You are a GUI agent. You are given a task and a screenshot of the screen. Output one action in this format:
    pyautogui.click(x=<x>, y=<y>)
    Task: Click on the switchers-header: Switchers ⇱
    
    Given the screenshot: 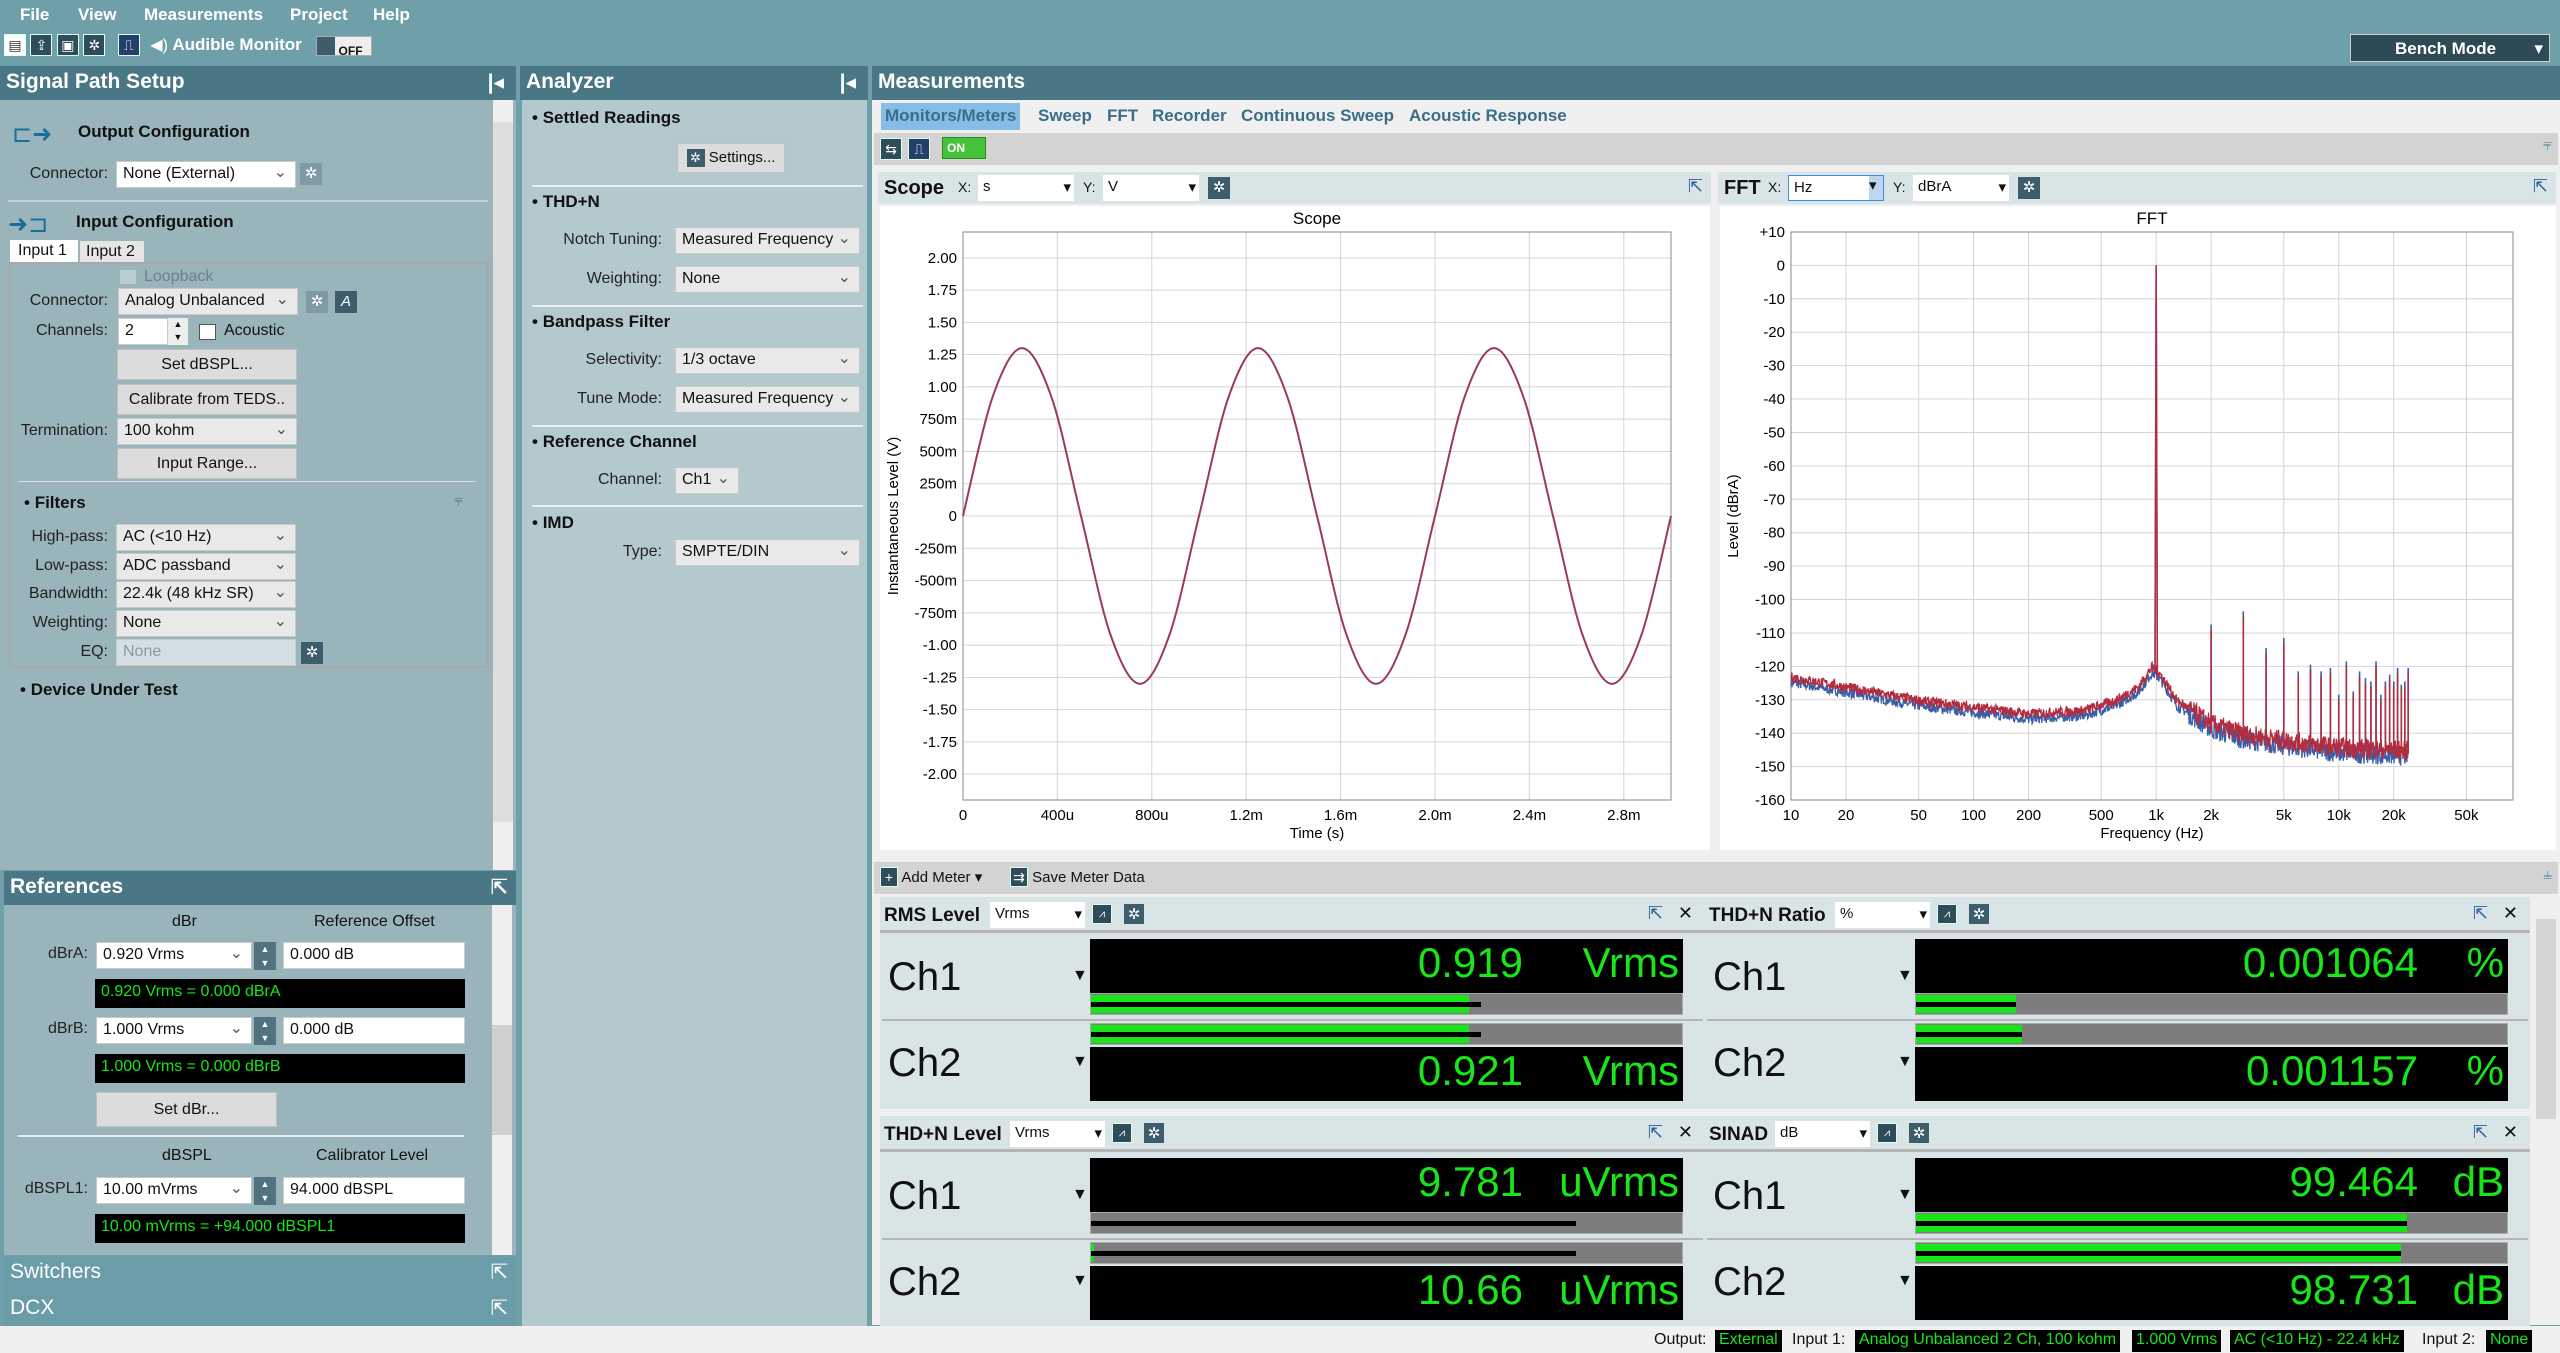 What is the action you would take?
    pyautogui.click(x=260, y=1273)
    